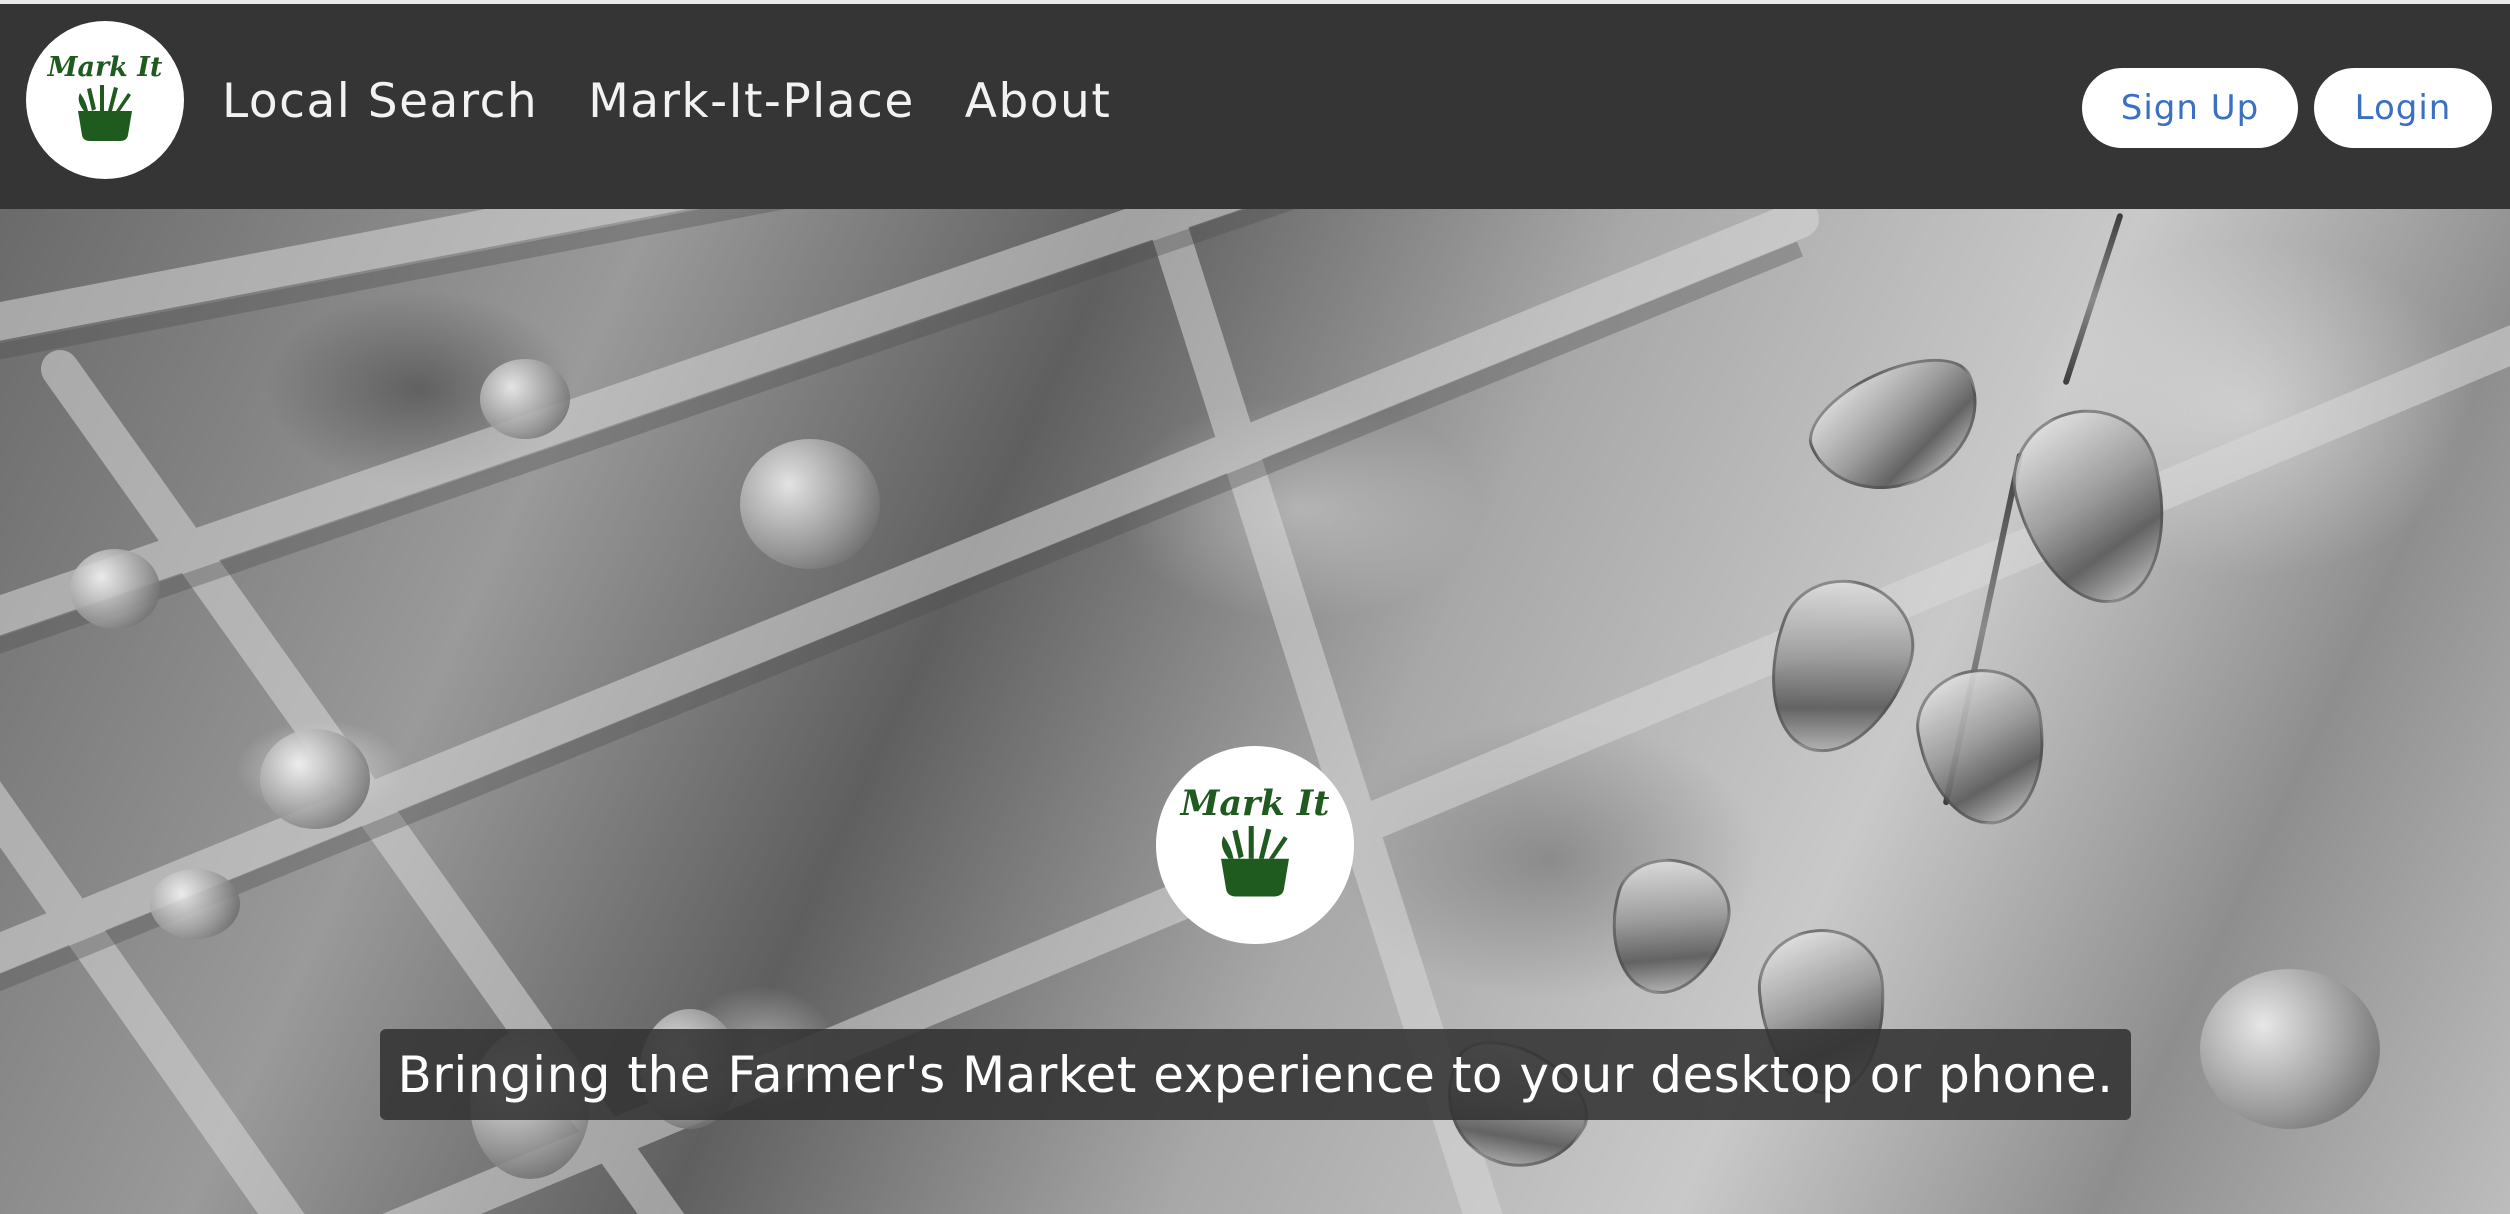 This screenshot has height=1214, width=2510. Describe the element at coordinates (380, 101) in the screenshot. I see `nav-link-local-search: Local Search` at that location.